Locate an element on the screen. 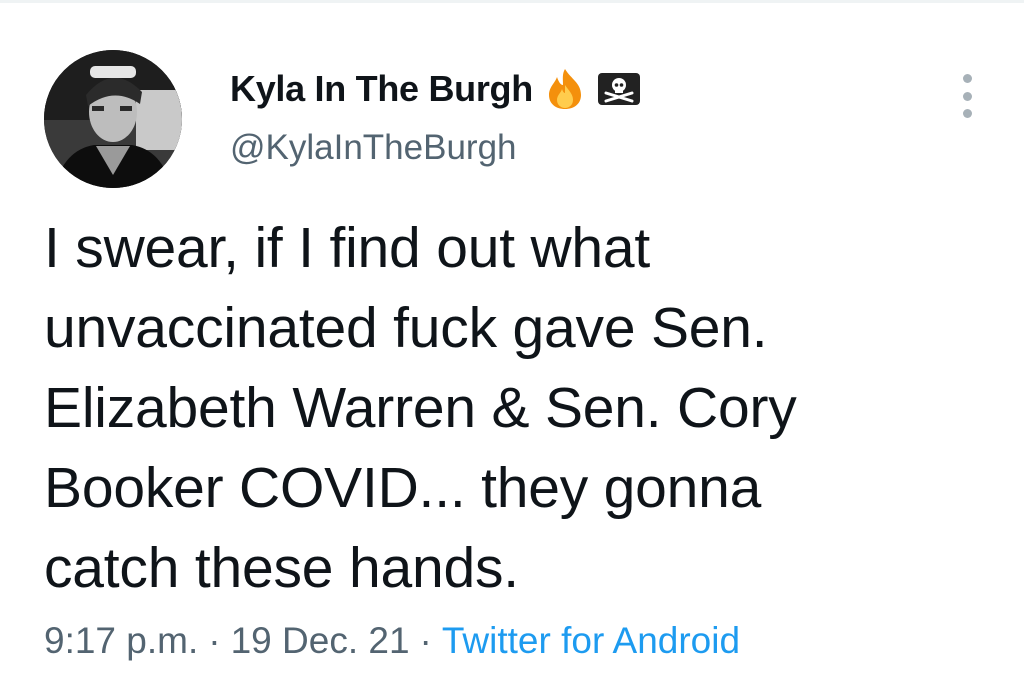  tweet-date: 19 Dec. 21 is located at coordinates (320, 641).